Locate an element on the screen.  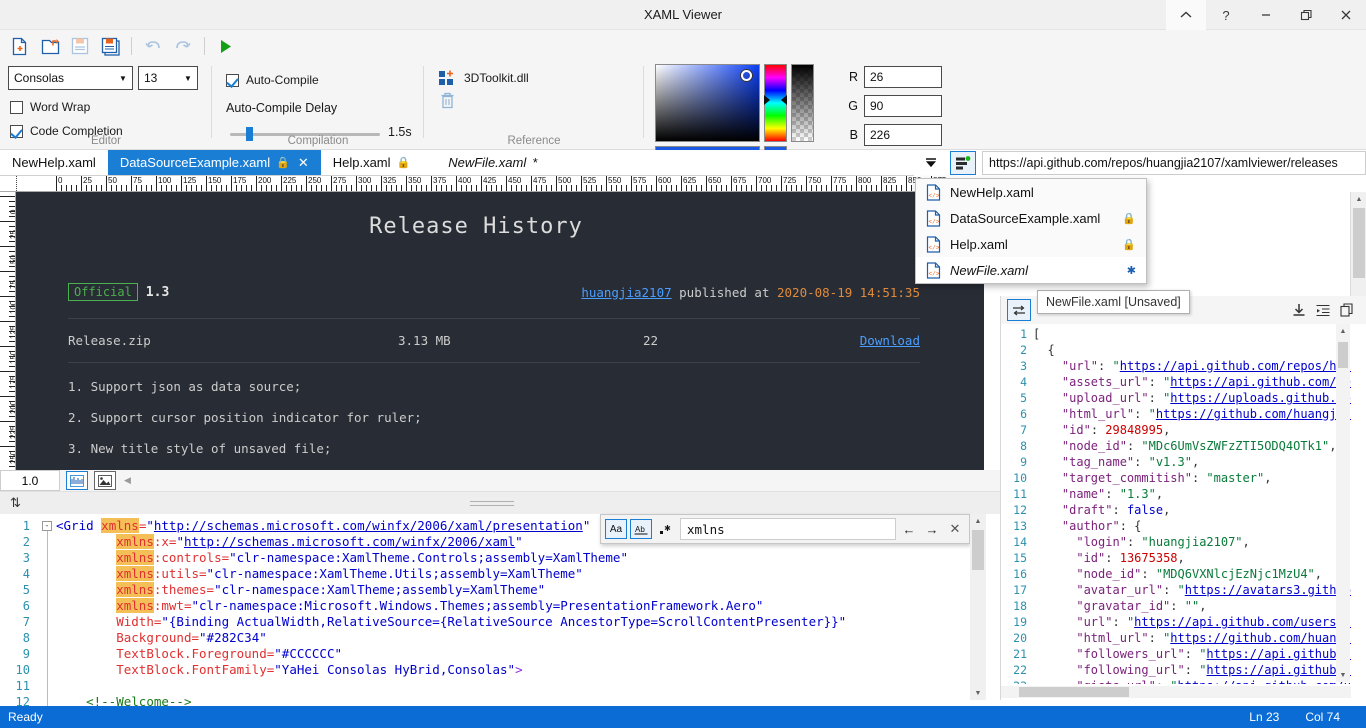
help-button: ? is located at coordinates (1226, 15).